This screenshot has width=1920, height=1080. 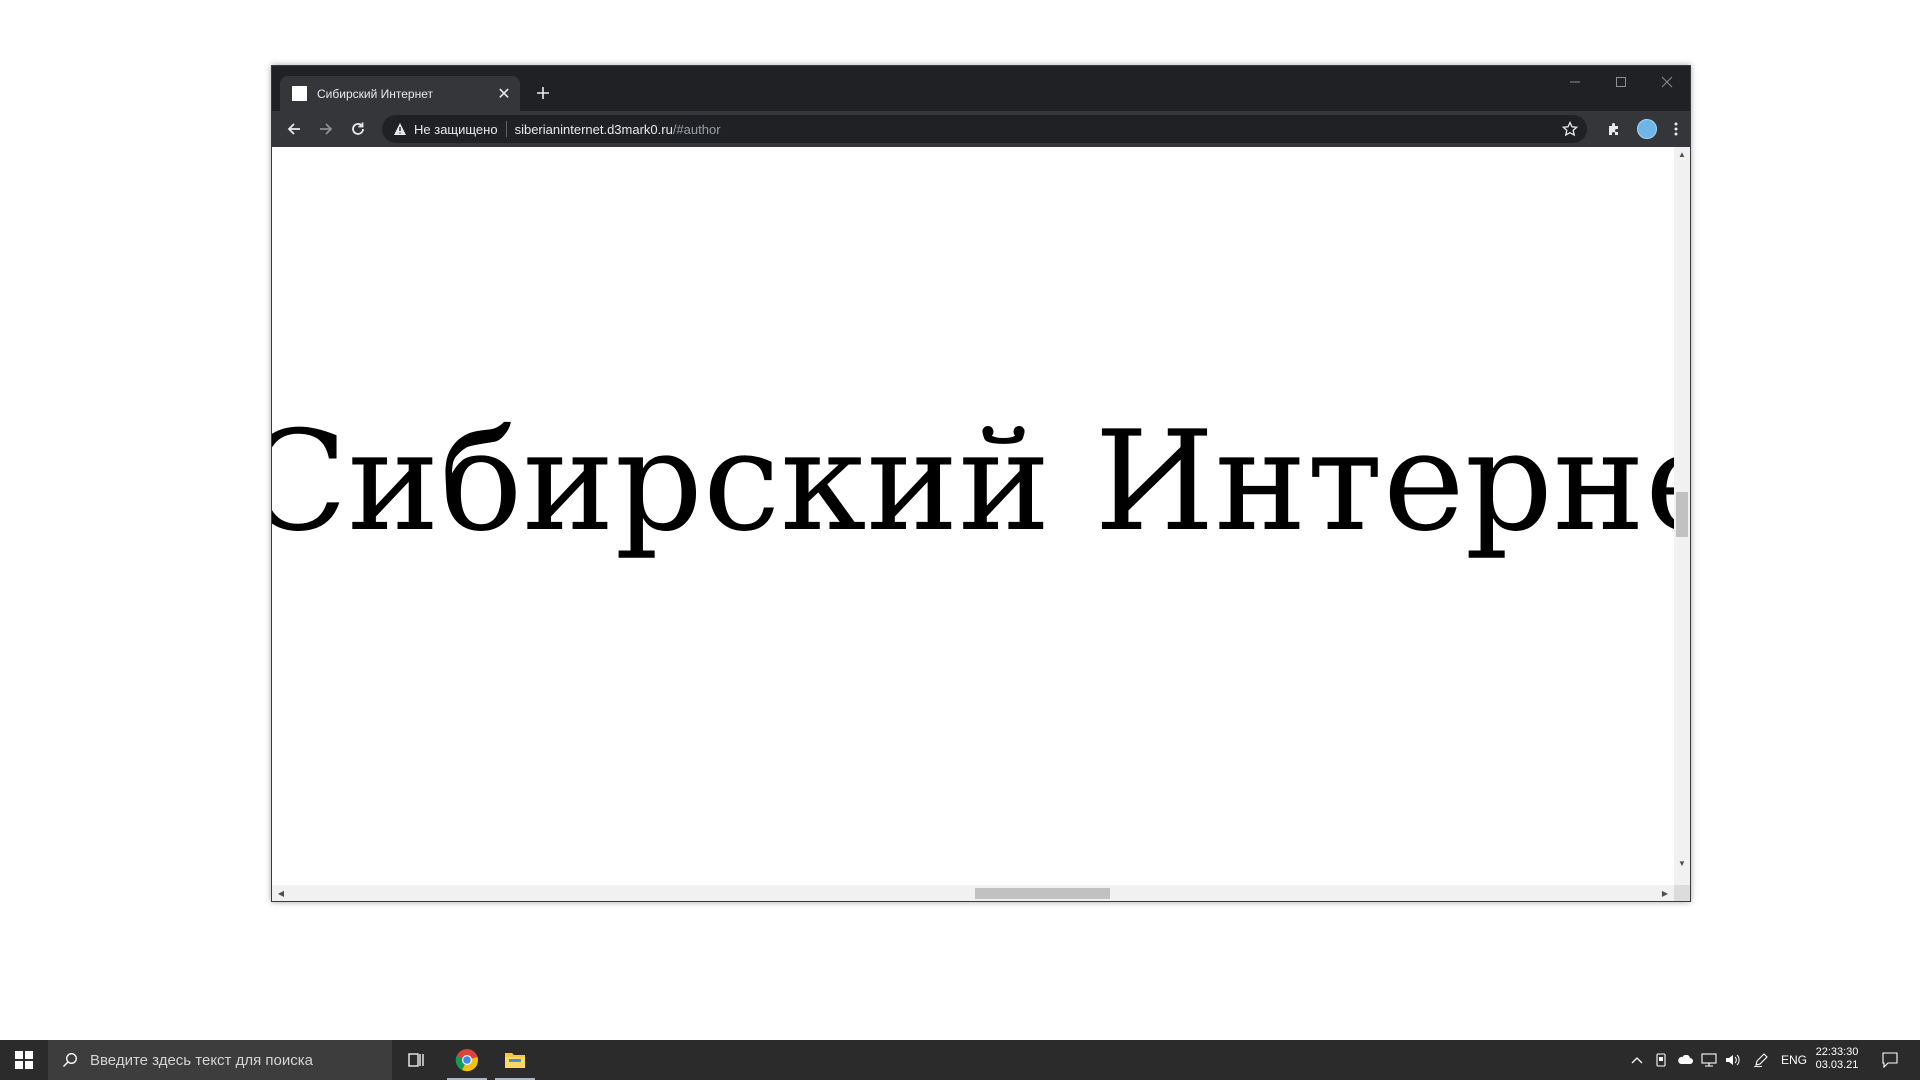 I want to click on reload-icon, so click(x=358, y=128).